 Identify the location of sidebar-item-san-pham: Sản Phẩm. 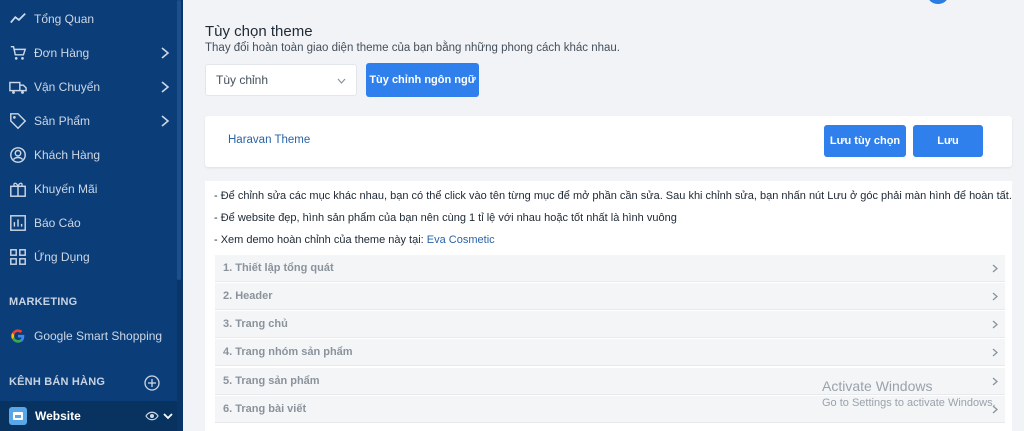
(88, 121).